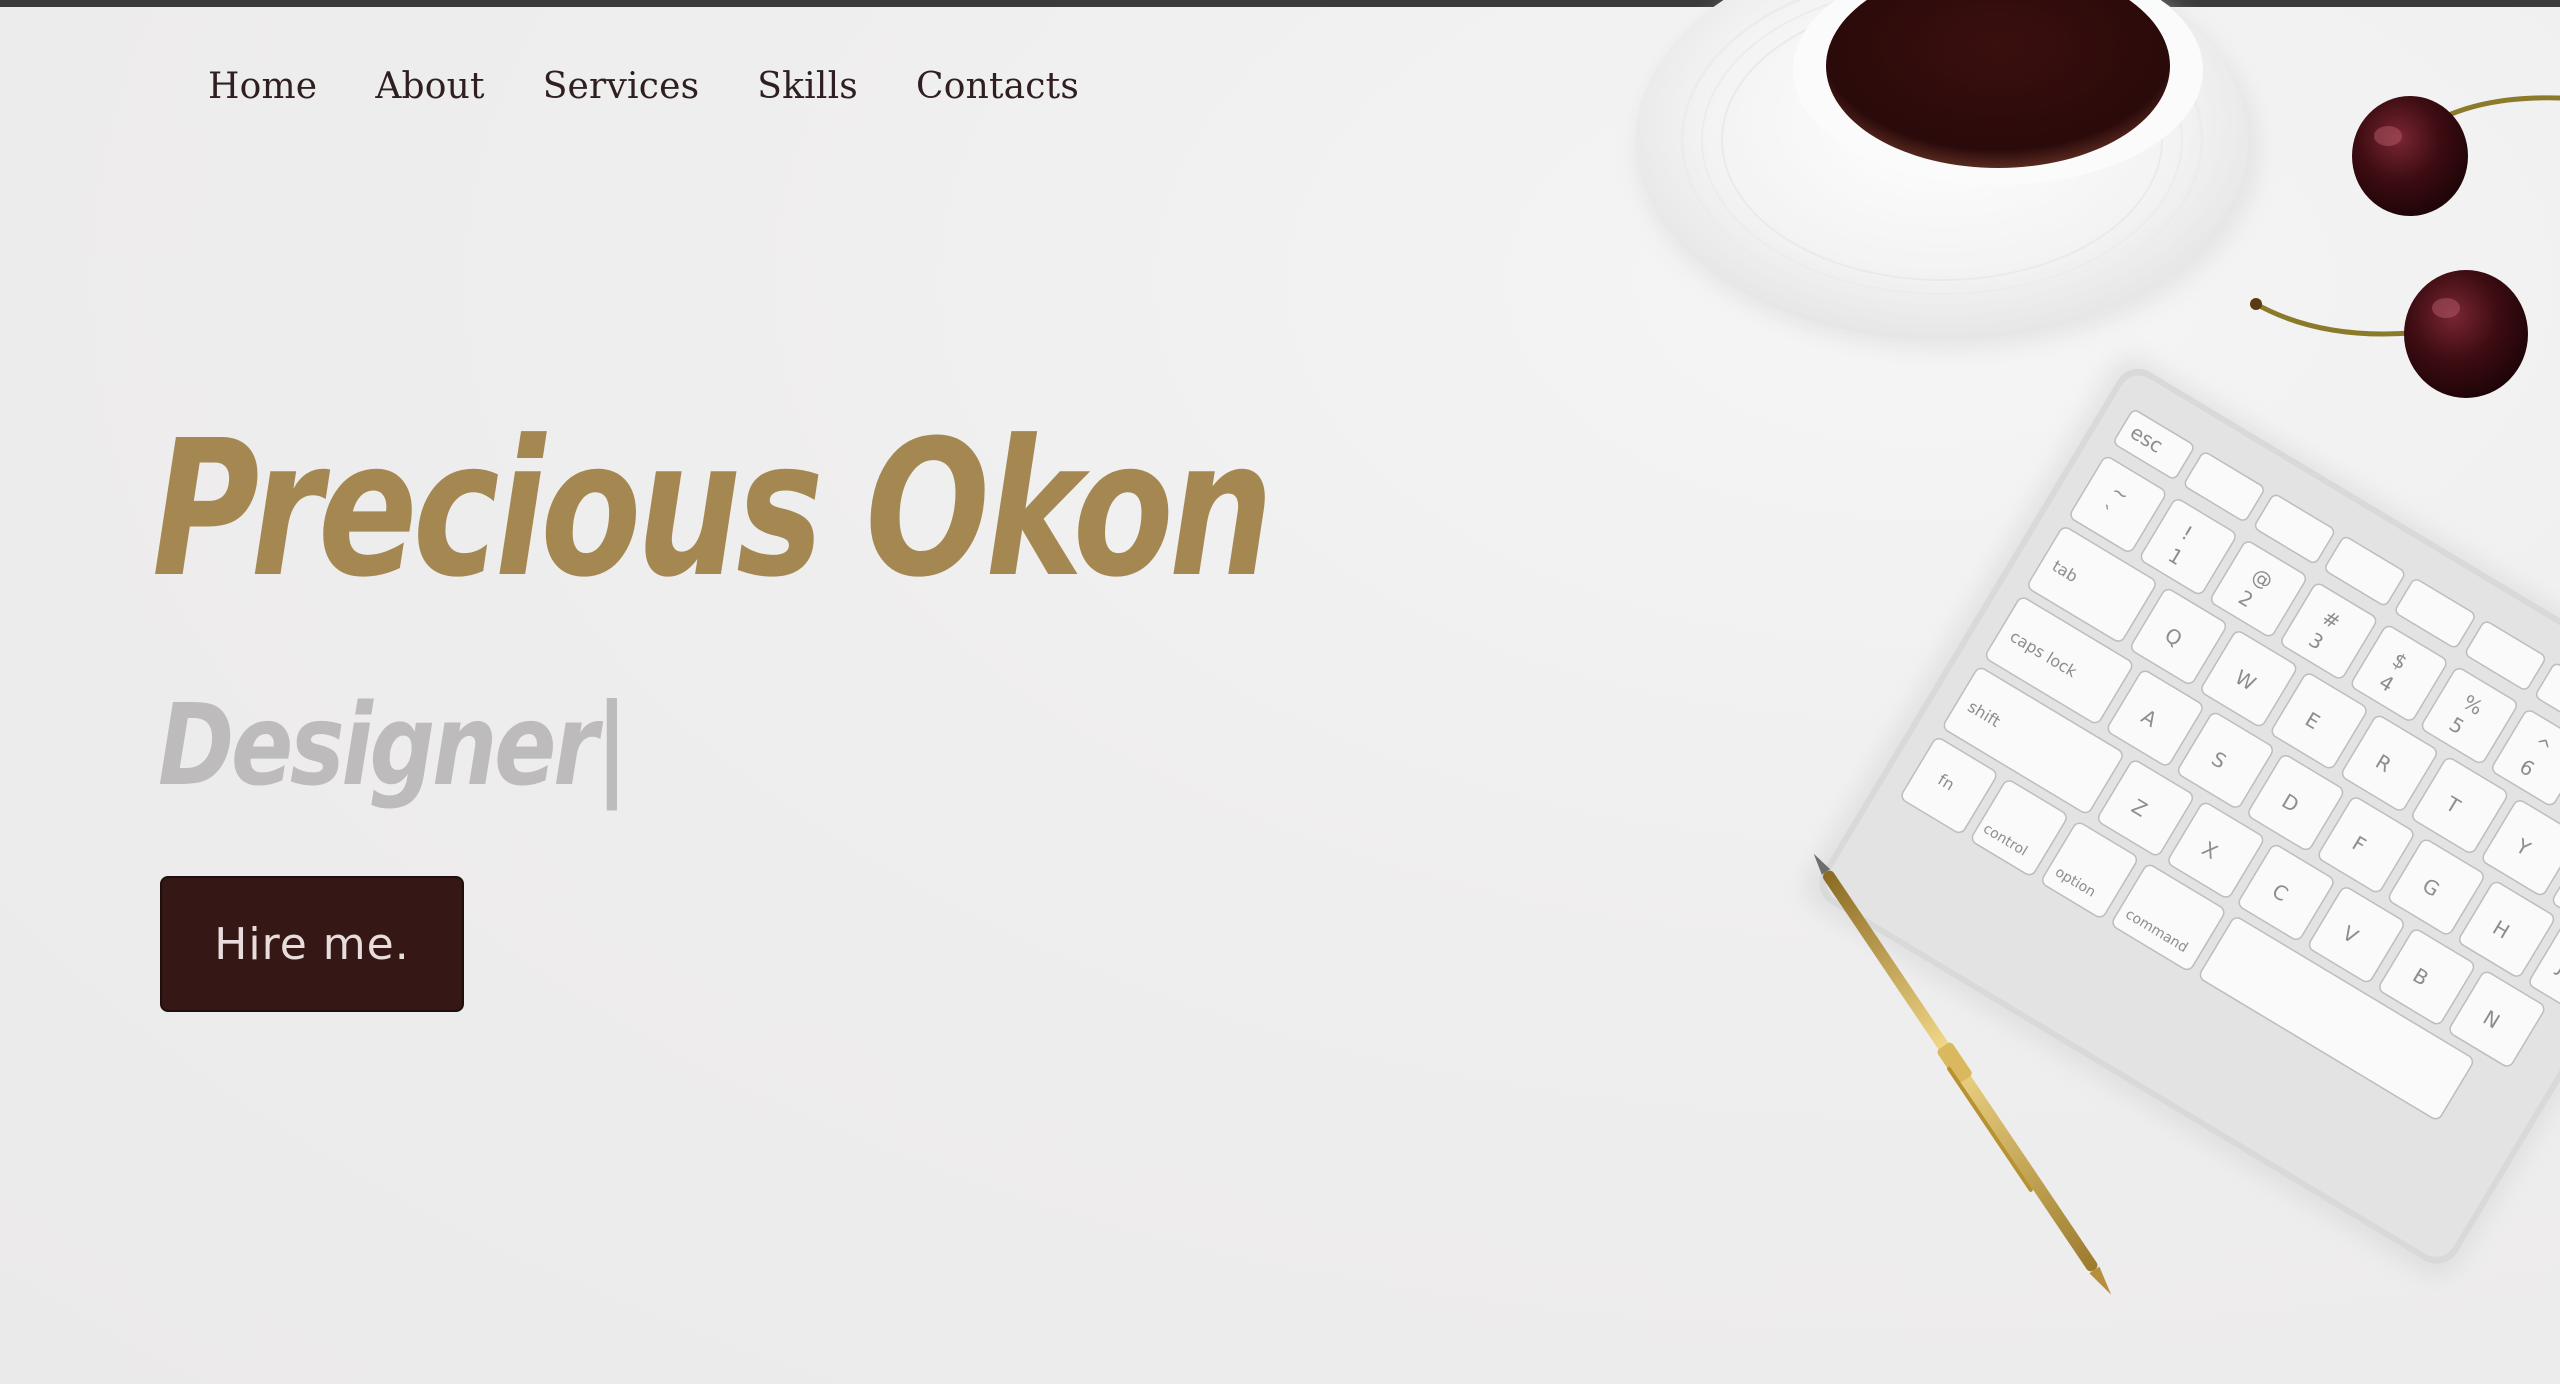 This screenshot has height=1384, width=2560. I want to click on nav-skills-link: Skills, so click(807, 87).